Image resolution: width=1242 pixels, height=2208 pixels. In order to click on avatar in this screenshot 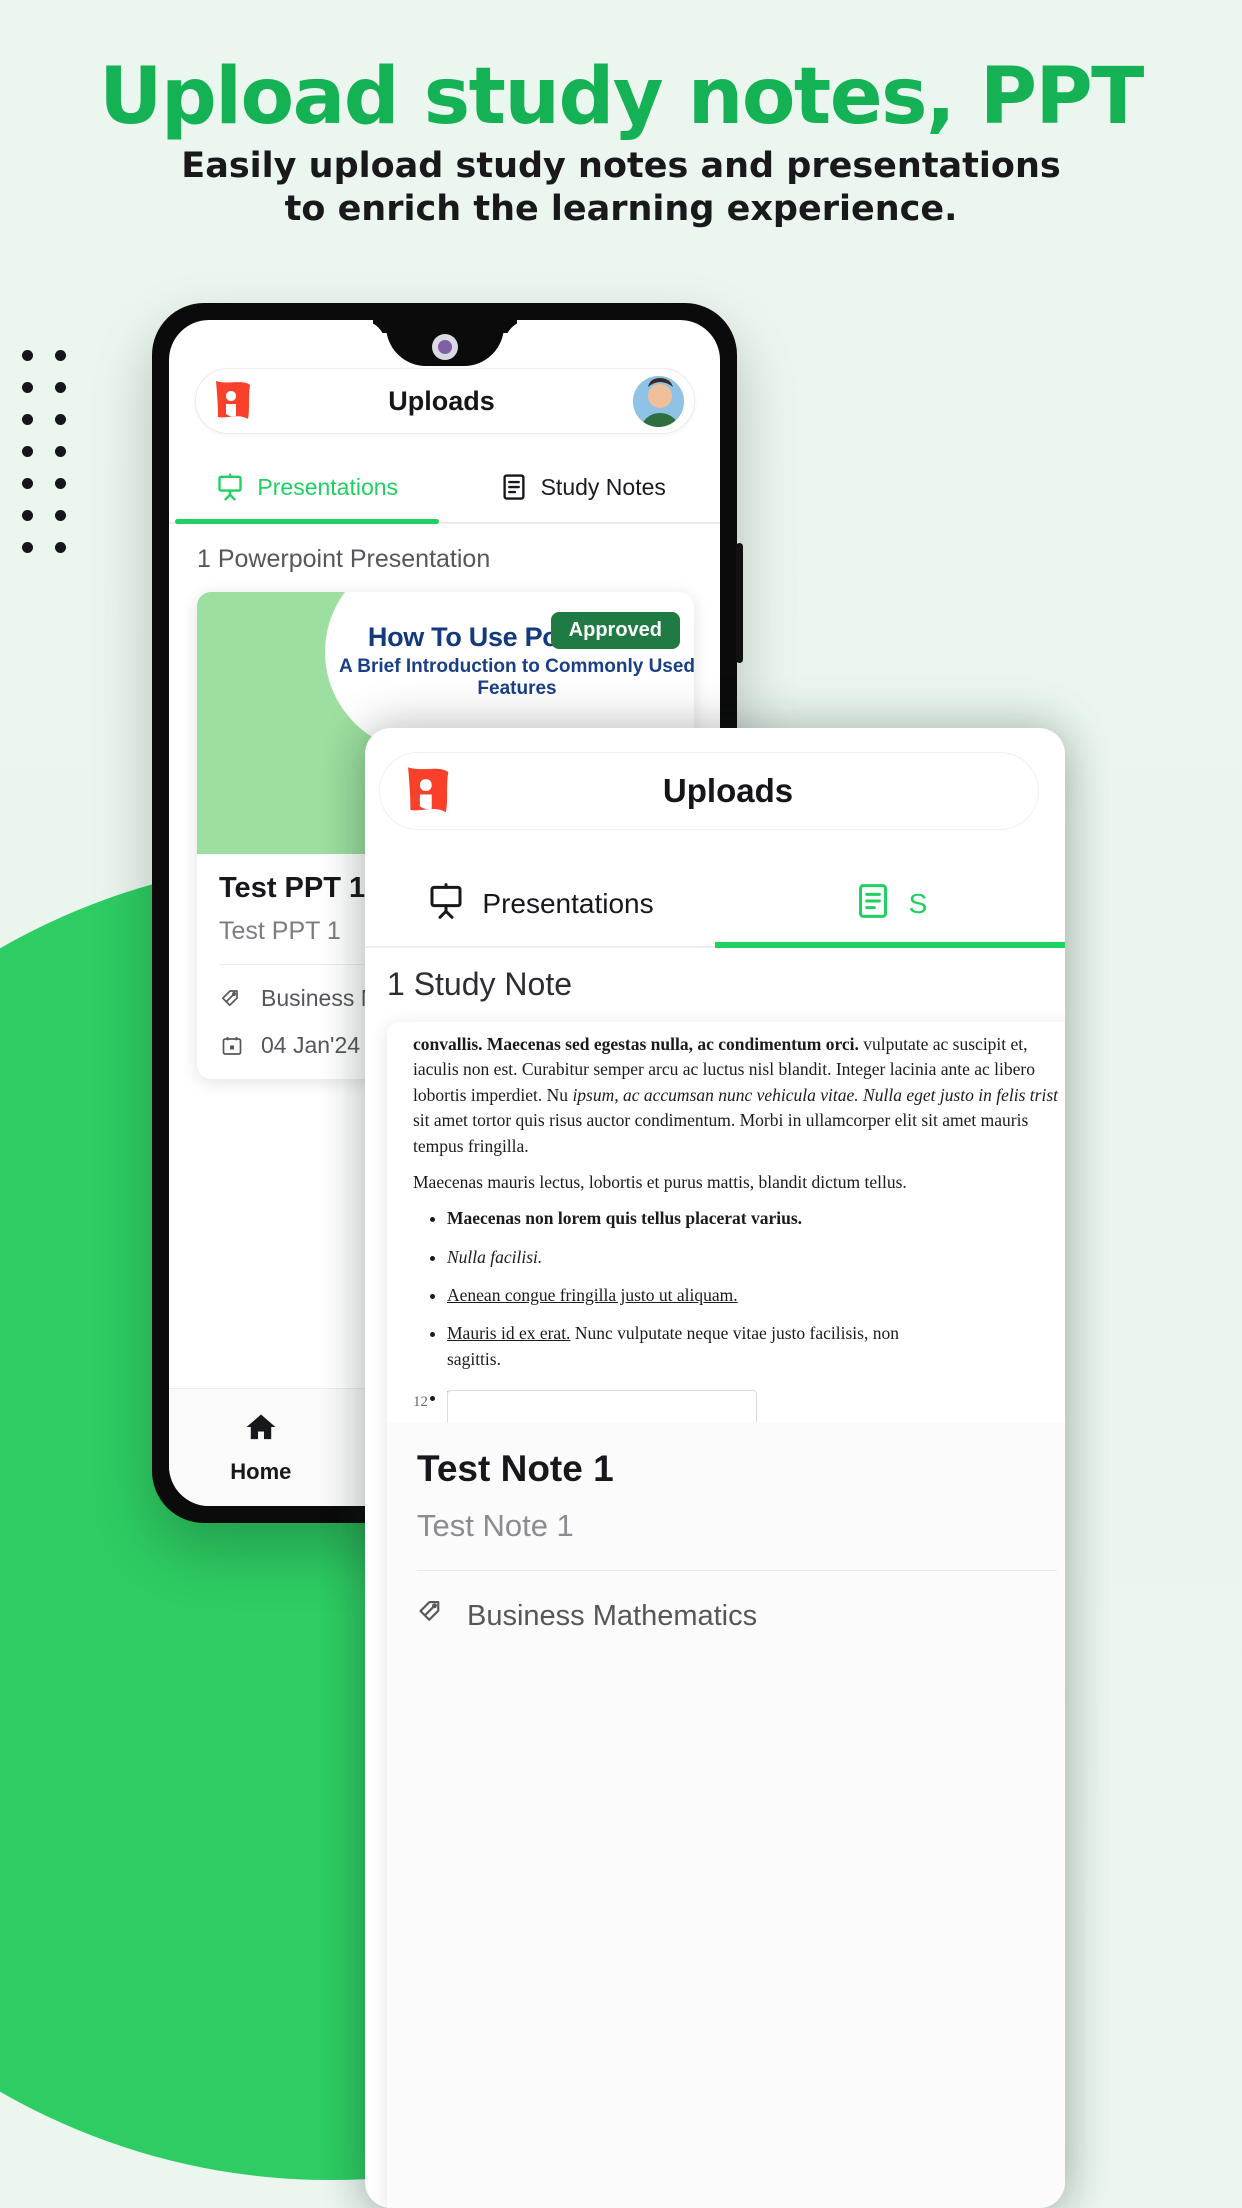, I will do `click(658, 401)`.